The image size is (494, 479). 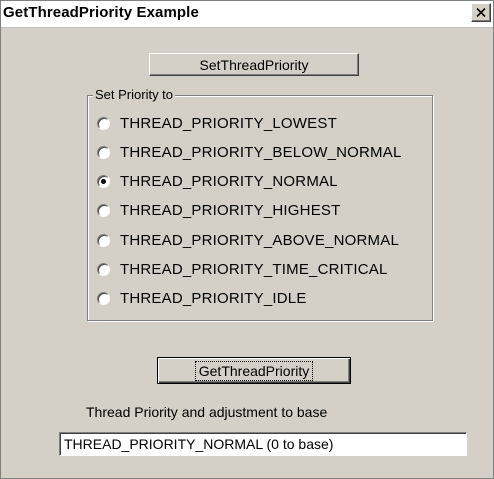 I want to click on radio-label: THREAD_PRIORITY_HIGHEST, so click(x=230, y=210).